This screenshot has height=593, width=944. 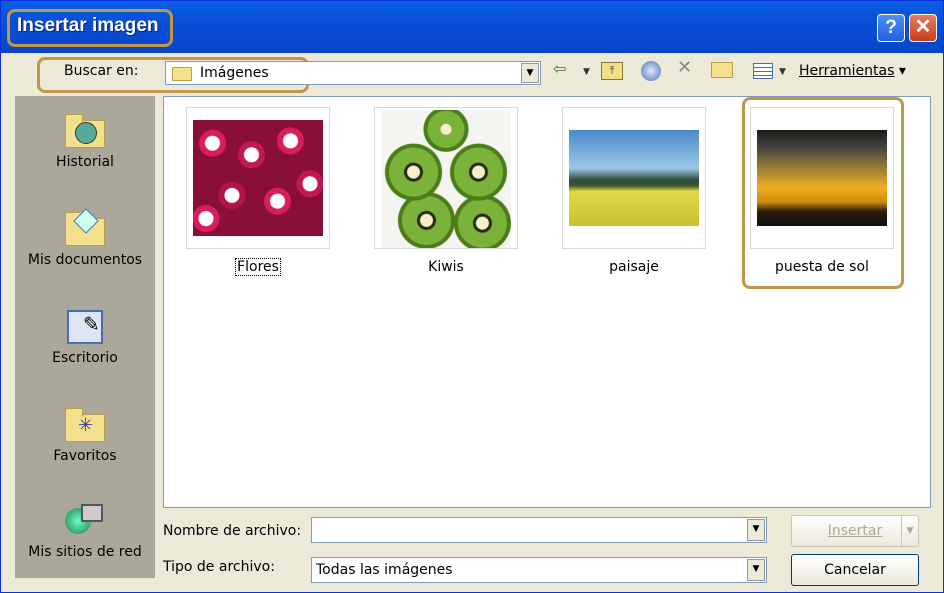 I want to click on flowers-image, so click(x=258, y=178).